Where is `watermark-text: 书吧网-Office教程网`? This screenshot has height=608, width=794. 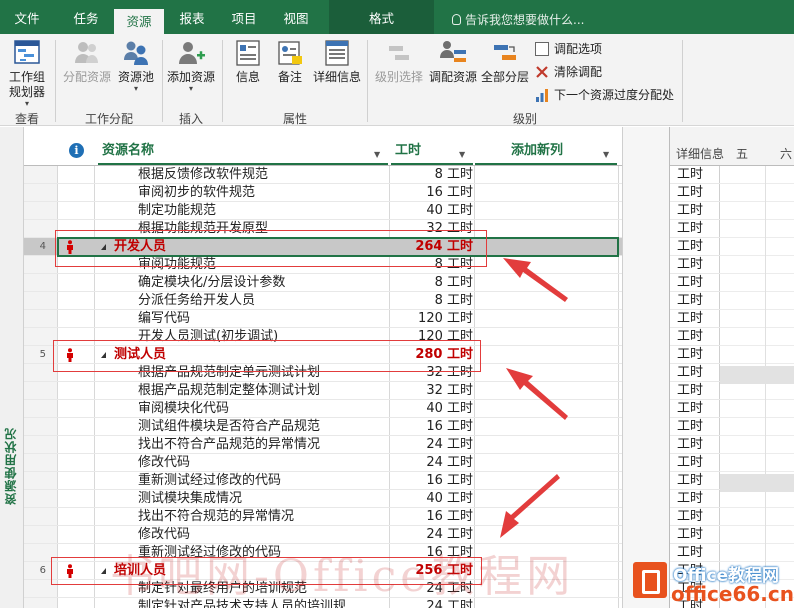
watermark-text: 书吧网-Office教程网 is located at coordinates (342, 576).